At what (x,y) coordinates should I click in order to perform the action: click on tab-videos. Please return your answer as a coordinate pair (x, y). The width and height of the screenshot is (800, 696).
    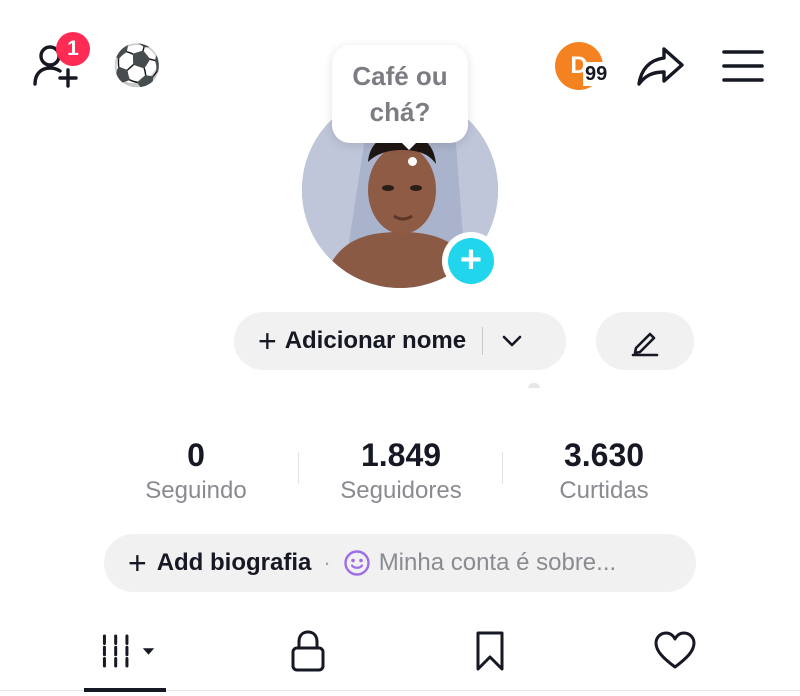
    Looking at the image, I should click on (126, 651).